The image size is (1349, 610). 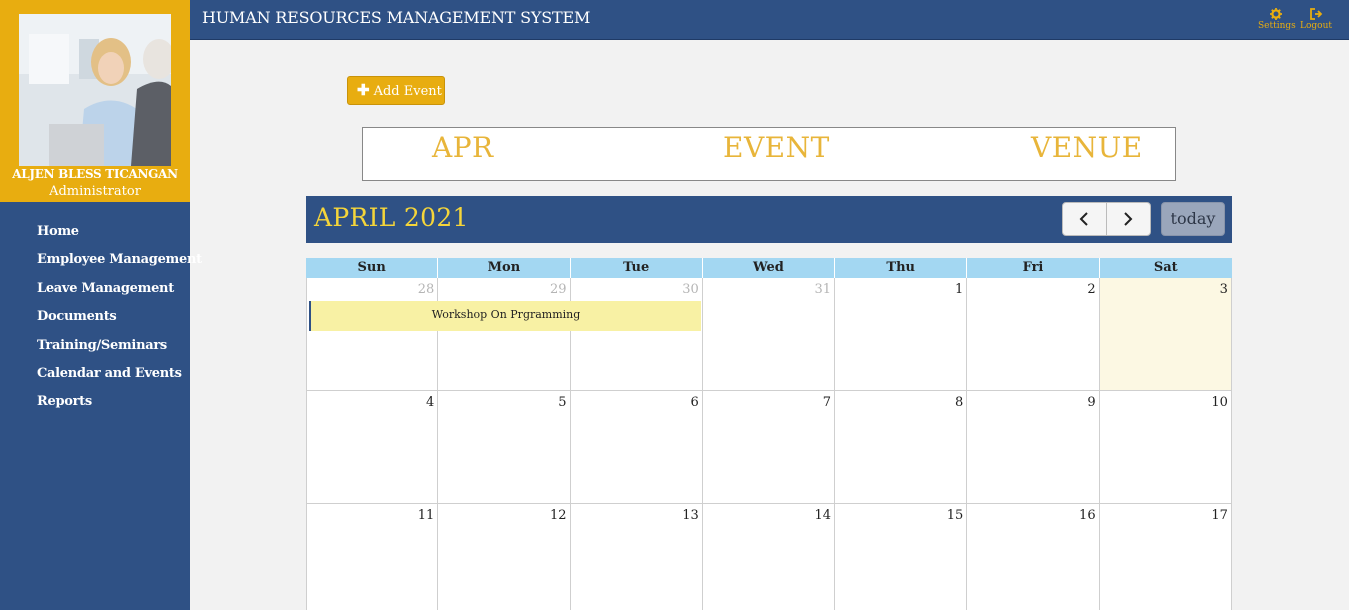 I want to click on next-month-button, so click(x=1129, y=219).